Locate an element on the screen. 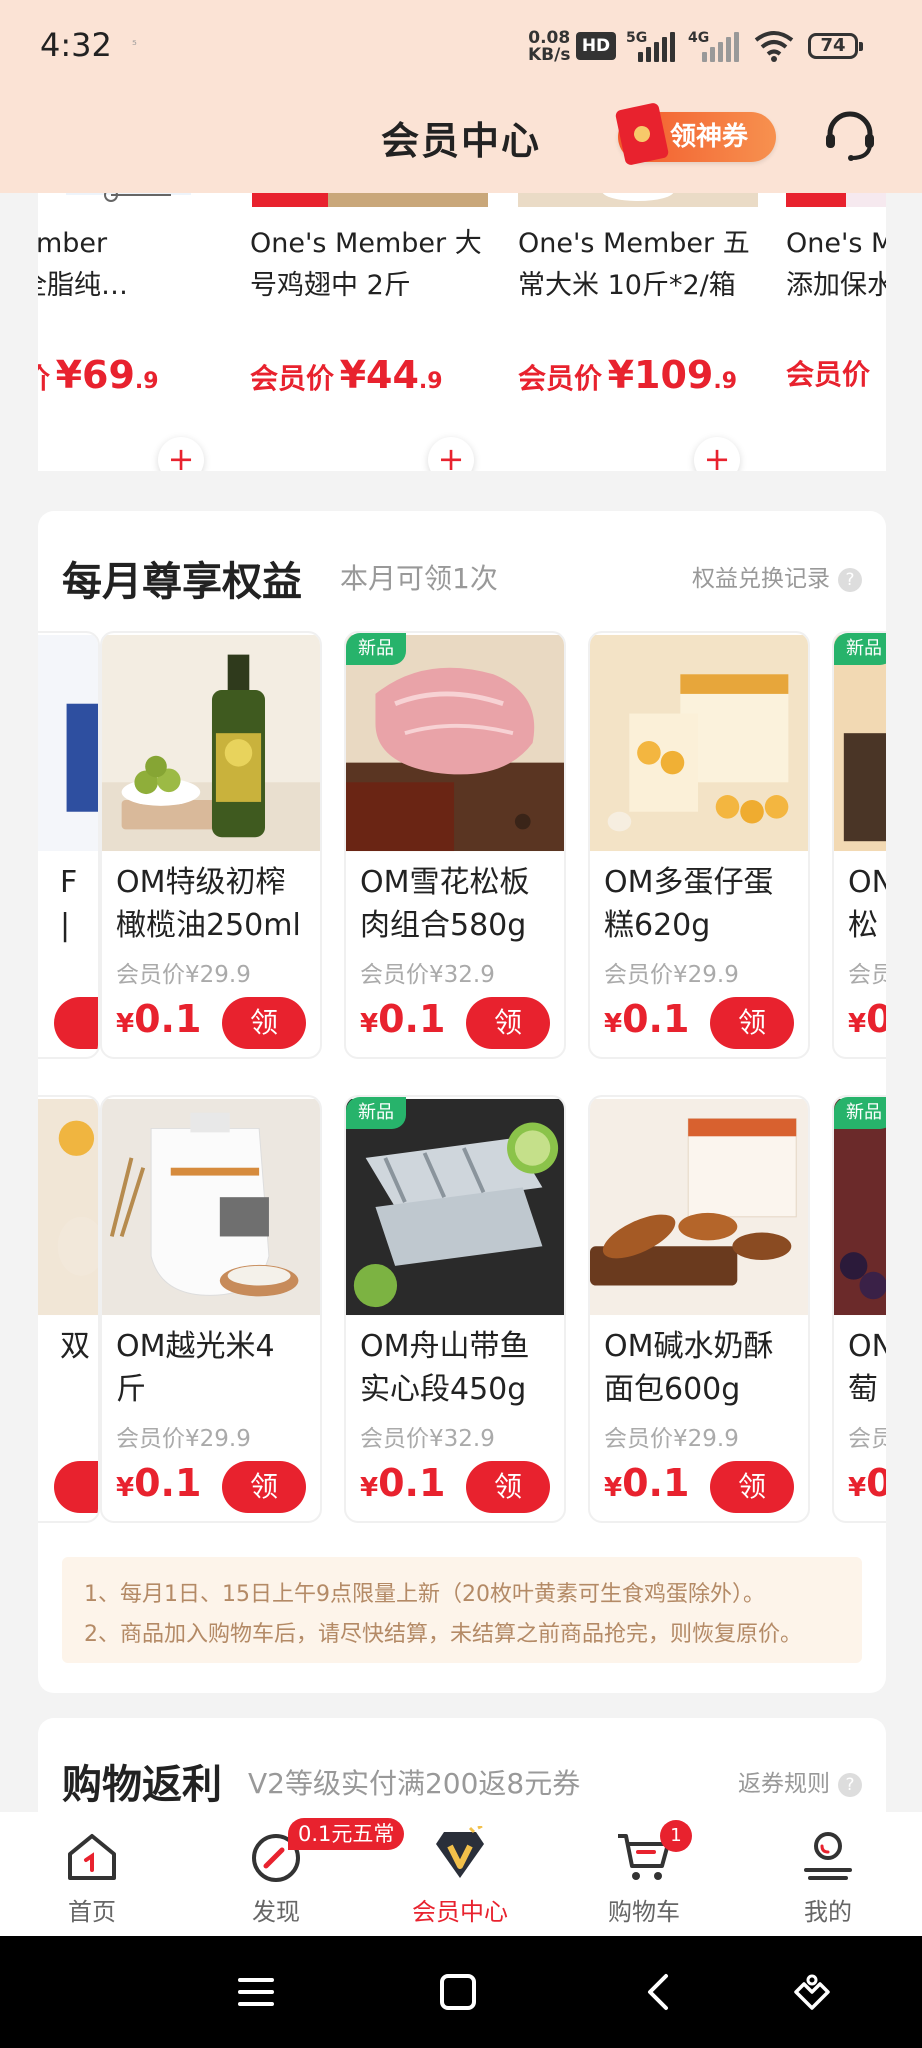 The image size is (922, 2048). benefit-product-card: OM碱水奶酥 面包600g 会员价¥29.9 ¥0.1 领 is located at coordinates (699, 1309).